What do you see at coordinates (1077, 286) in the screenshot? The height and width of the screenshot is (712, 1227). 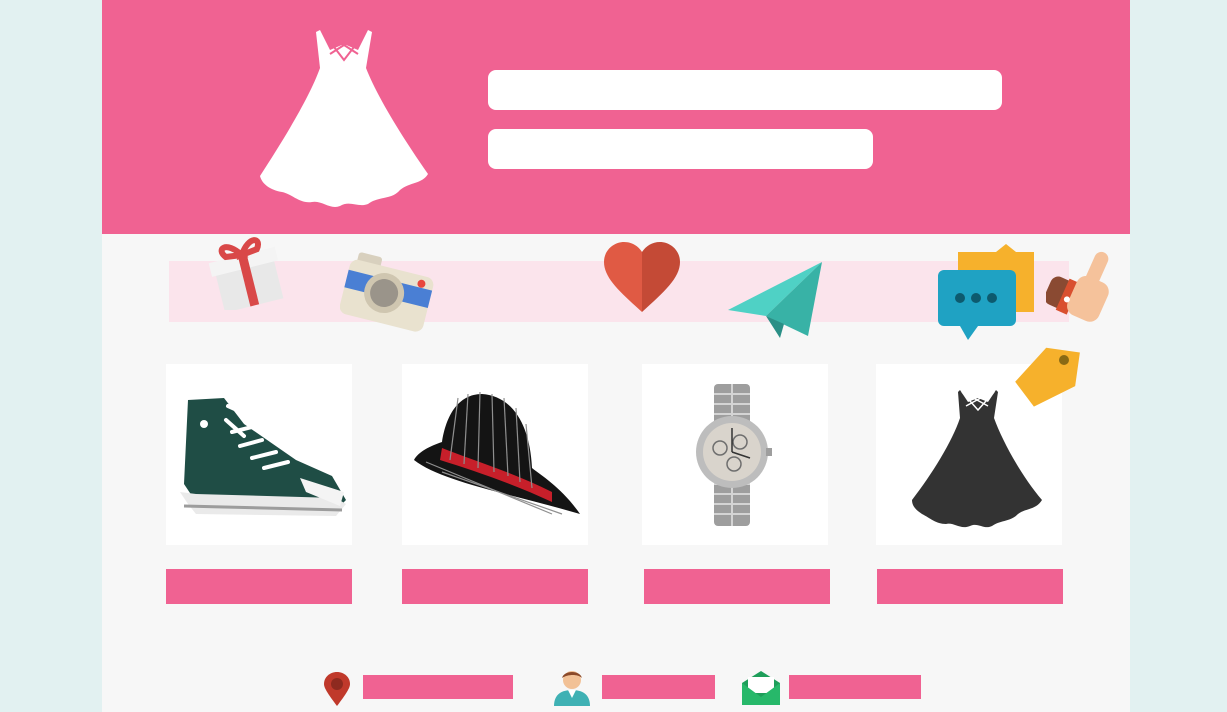 I see `thumbs-up-icon` at bounding box center [1077, 286].